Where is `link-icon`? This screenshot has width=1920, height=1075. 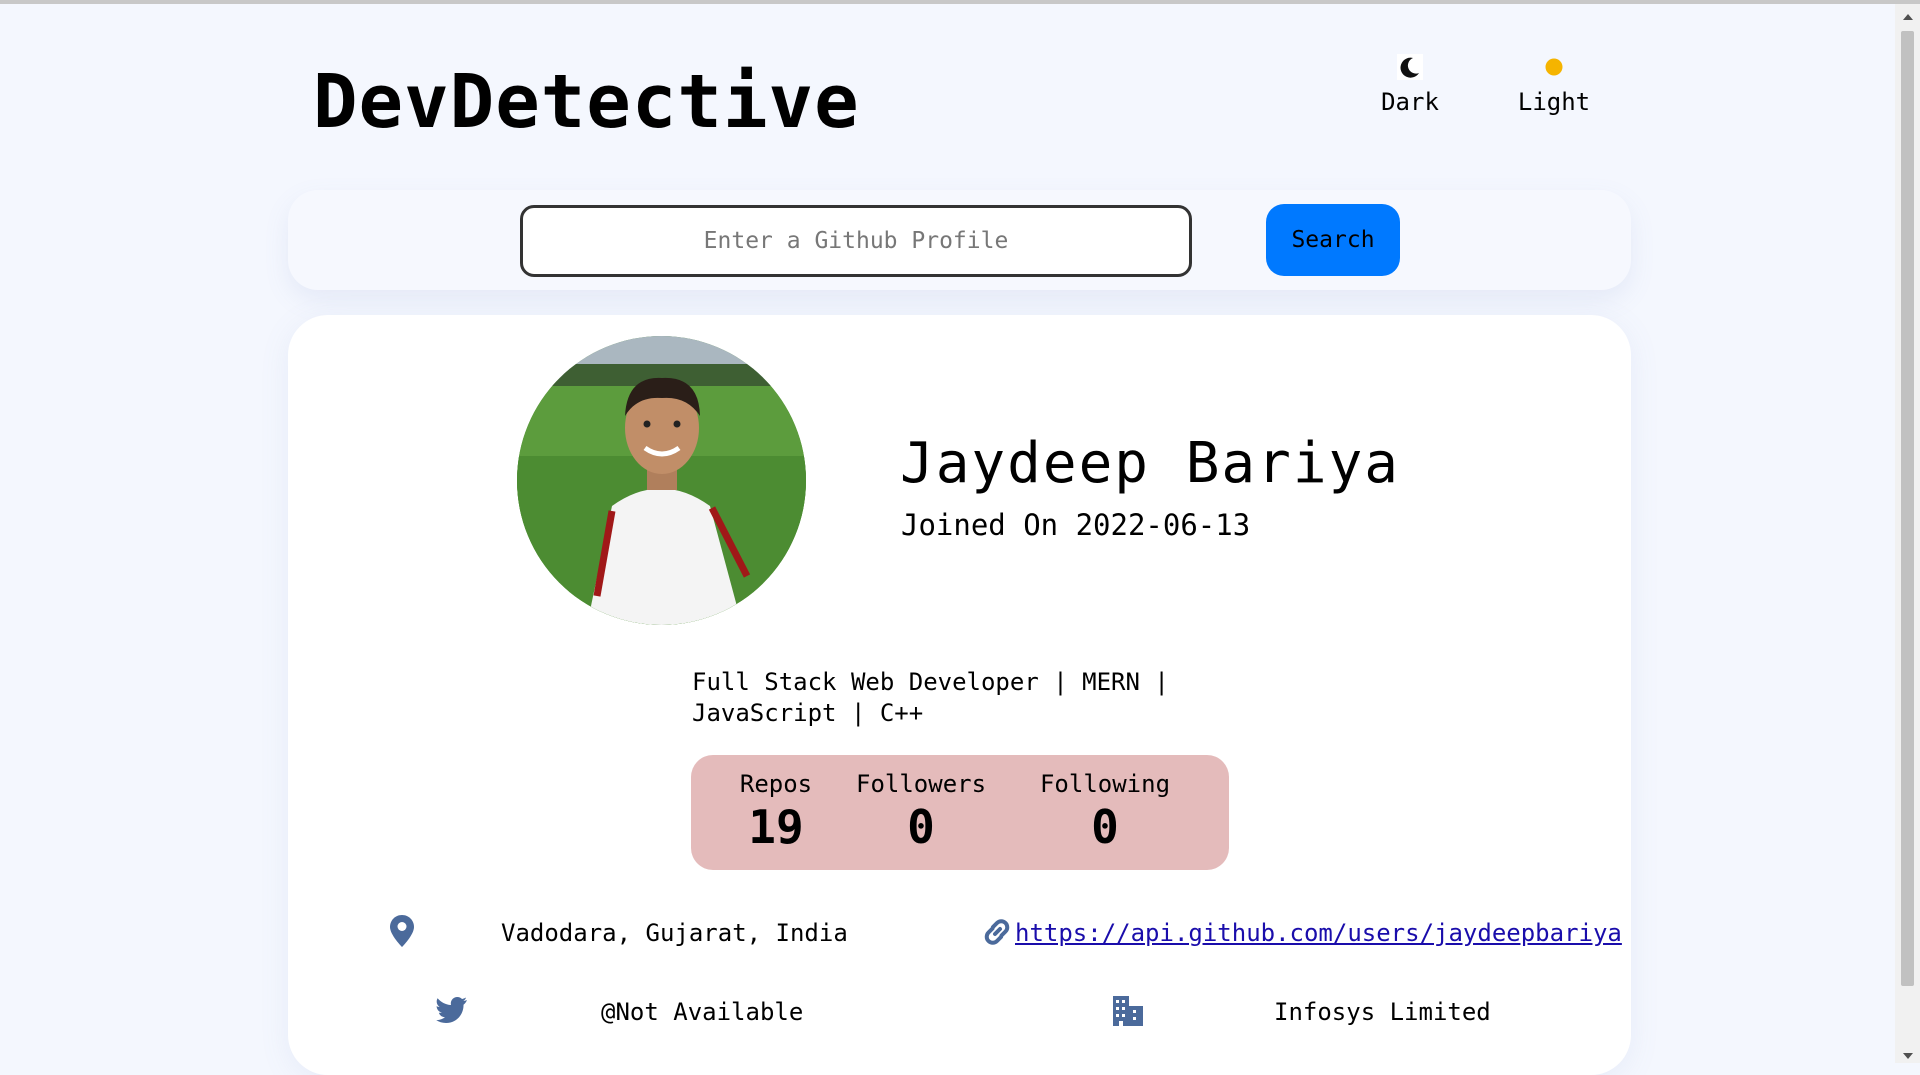 link-icon is located at coordinates (997, 932).